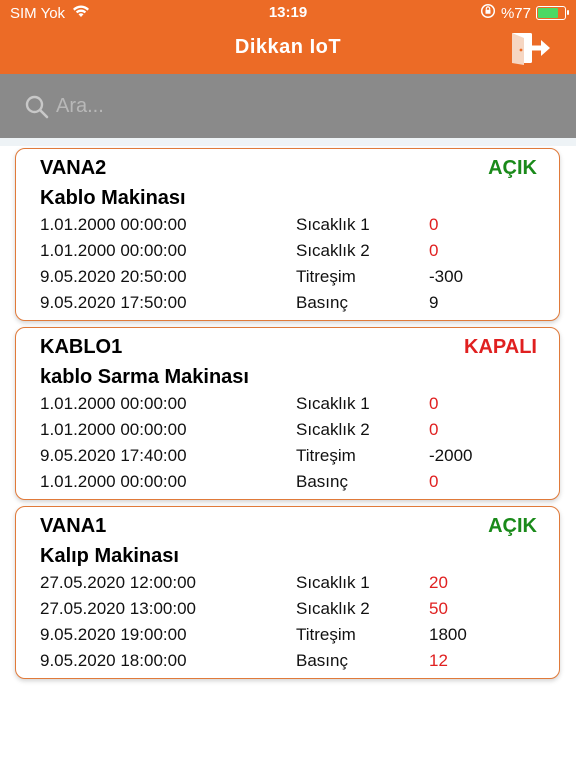  What do you see at coordinates (144, 377) in the screenshot?
I see `machine-name: kablo Sarma Makinası` at bounding box center [144, 377].